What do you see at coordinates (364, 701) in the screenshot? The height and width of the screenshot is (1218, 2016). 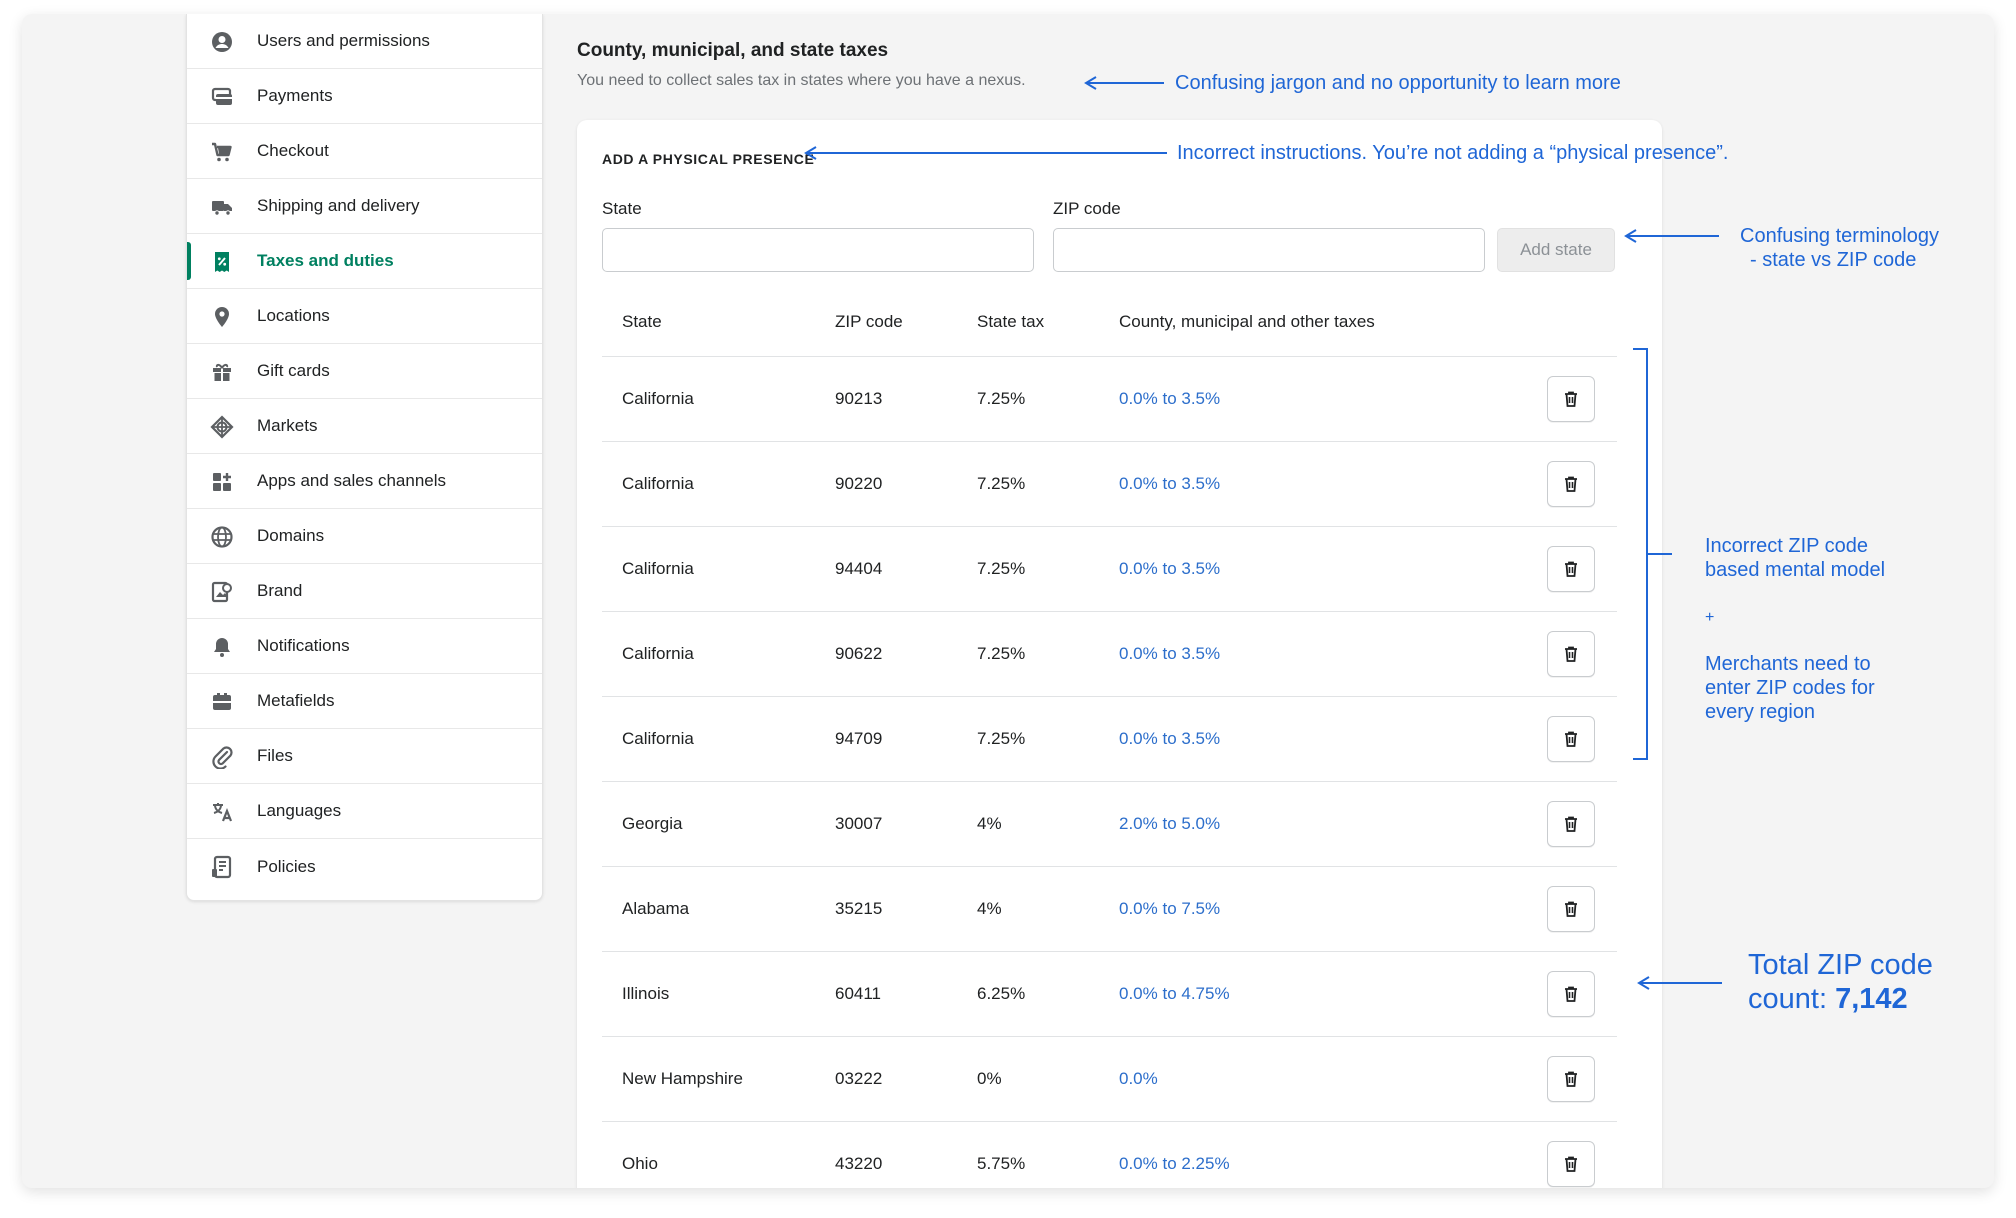 I see `sidebar-item-metafields: Metafields` at bounding box center [364, 701].